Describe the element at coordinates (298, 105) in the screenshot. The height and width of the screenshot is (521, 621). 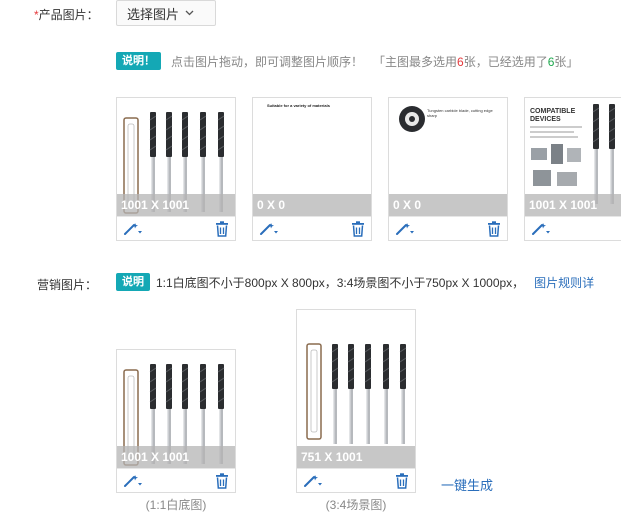
I see `thumbnail-title: Suitable for a variety of materials` at that location.